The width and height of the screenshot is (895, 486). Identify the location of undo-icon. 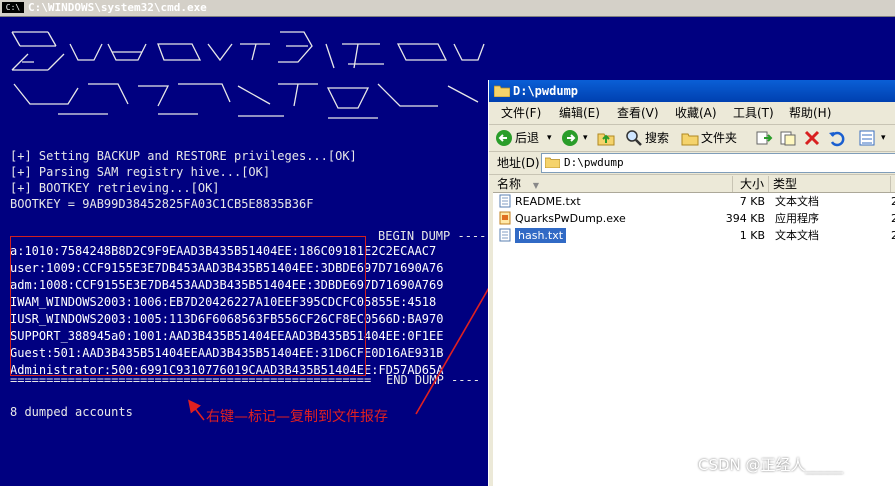
(836, 138).